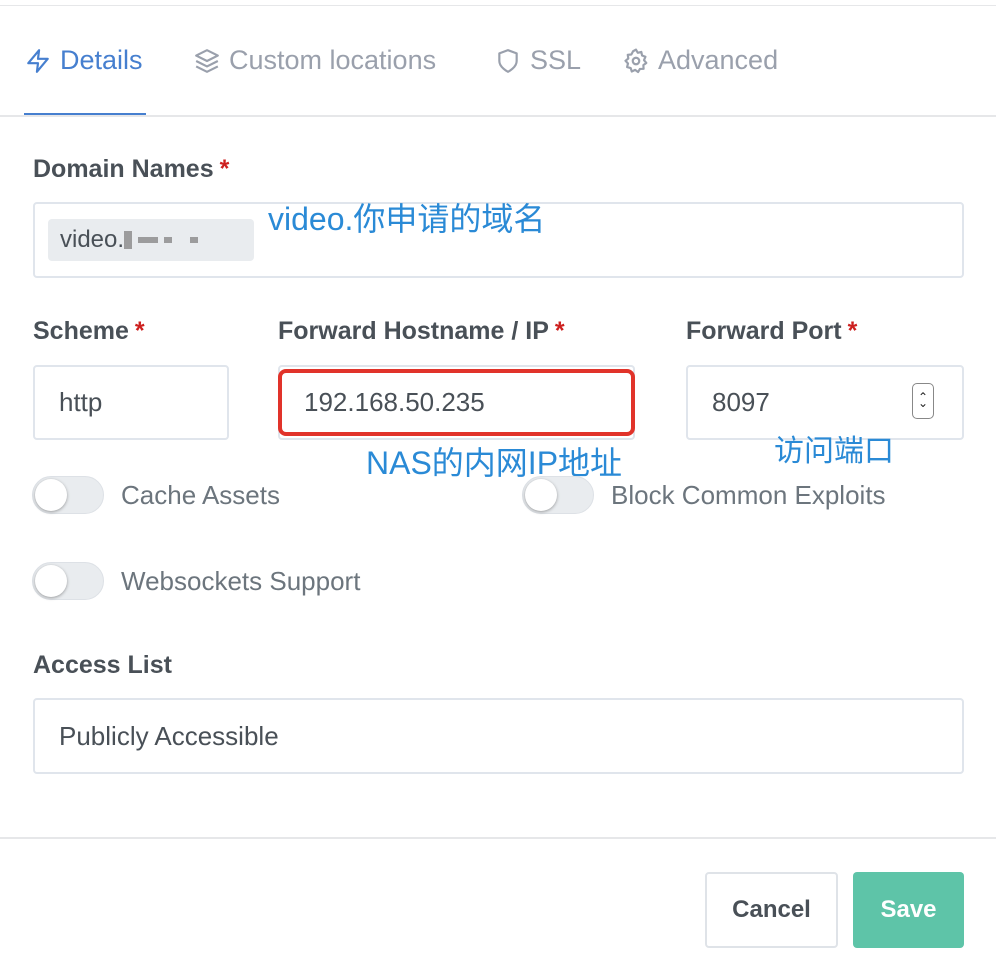 This screenshot has width=996, height=978. I want to click on chevron-down-icon: ⌄, so click(923, 405).